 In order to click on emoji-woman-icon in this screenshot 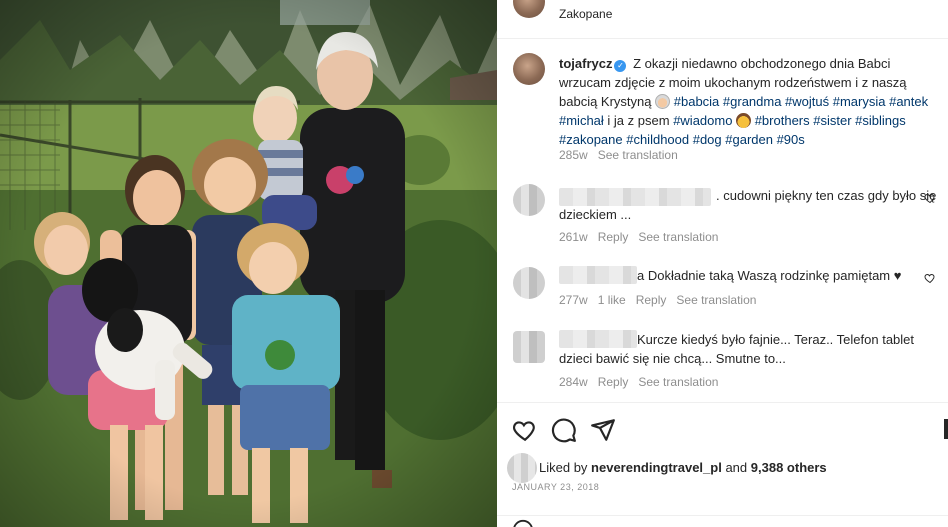, I will do `click(744, 120)`.